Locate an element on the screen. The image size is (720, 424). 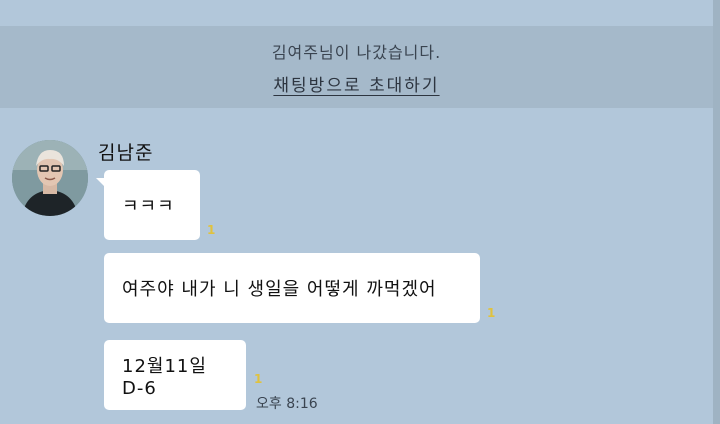
profile-photo is located at coordinates (50, 178).